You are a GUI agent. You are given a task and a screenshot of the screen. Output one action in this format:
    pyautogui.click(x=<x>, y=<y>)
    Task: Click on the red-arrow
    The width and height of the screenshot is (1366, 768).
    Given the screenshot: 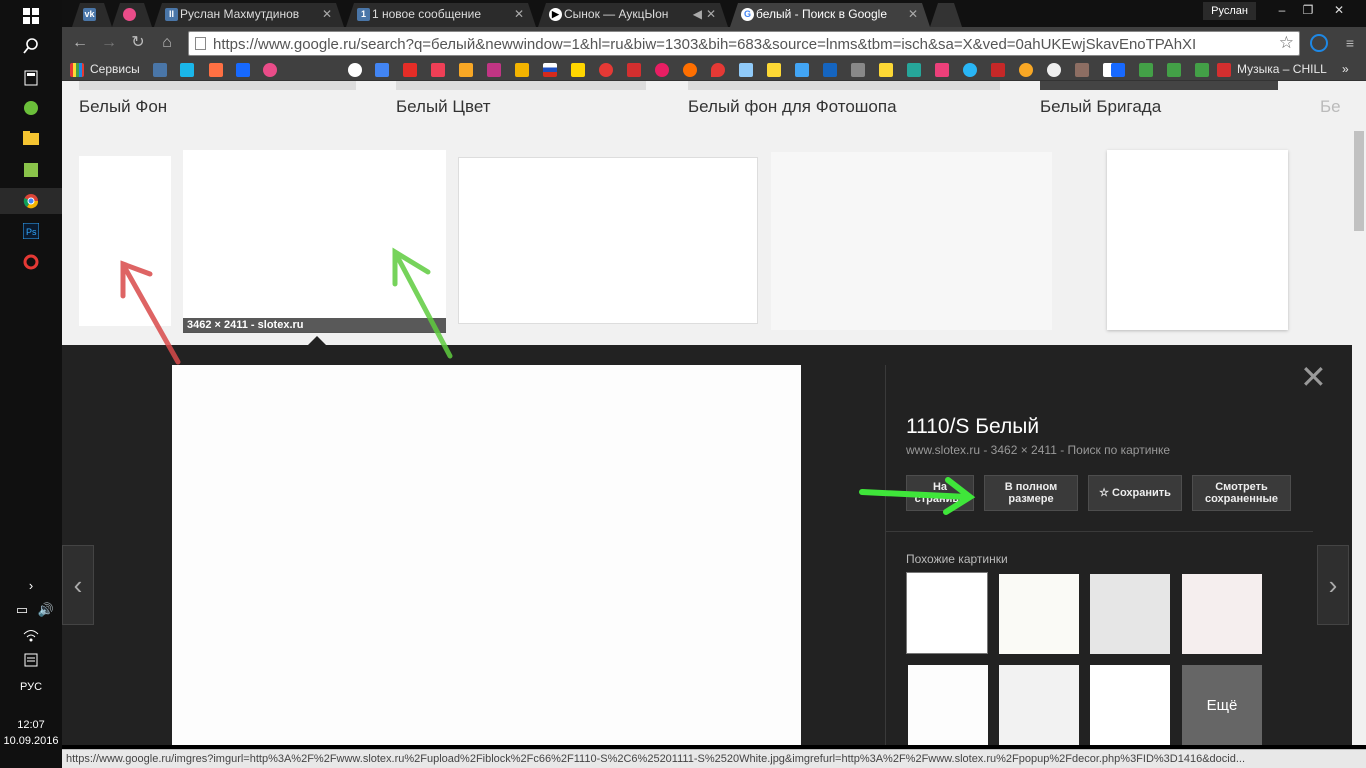 What is the action you would take?
    pyautogui.click(x=150, y=312)
    